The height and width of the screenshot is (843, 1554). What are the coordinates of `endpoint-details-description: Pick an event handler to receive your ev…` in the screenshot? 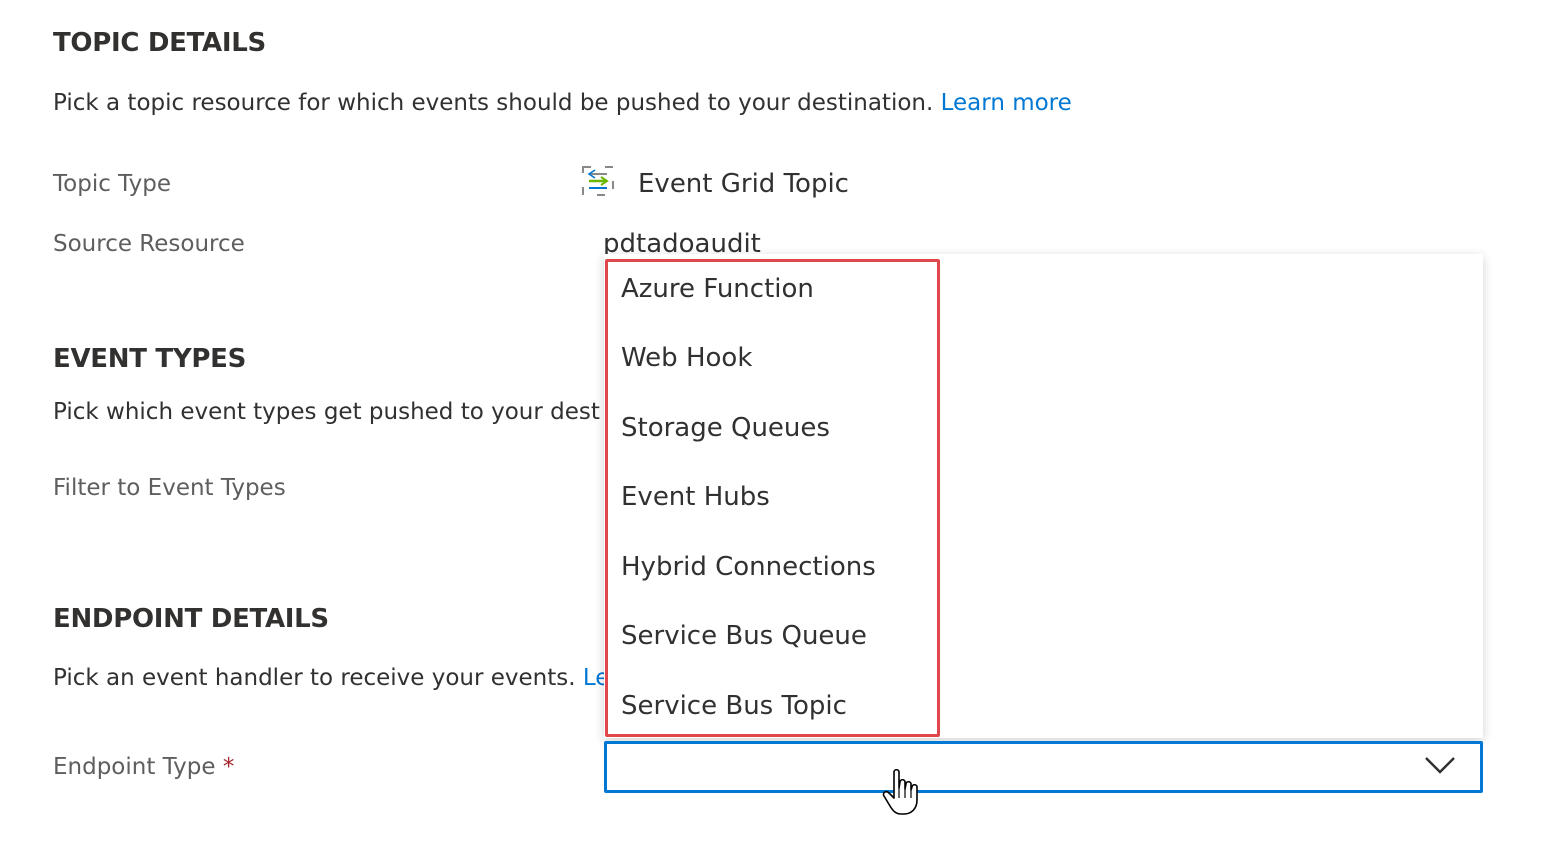 It's located at (331, 678).